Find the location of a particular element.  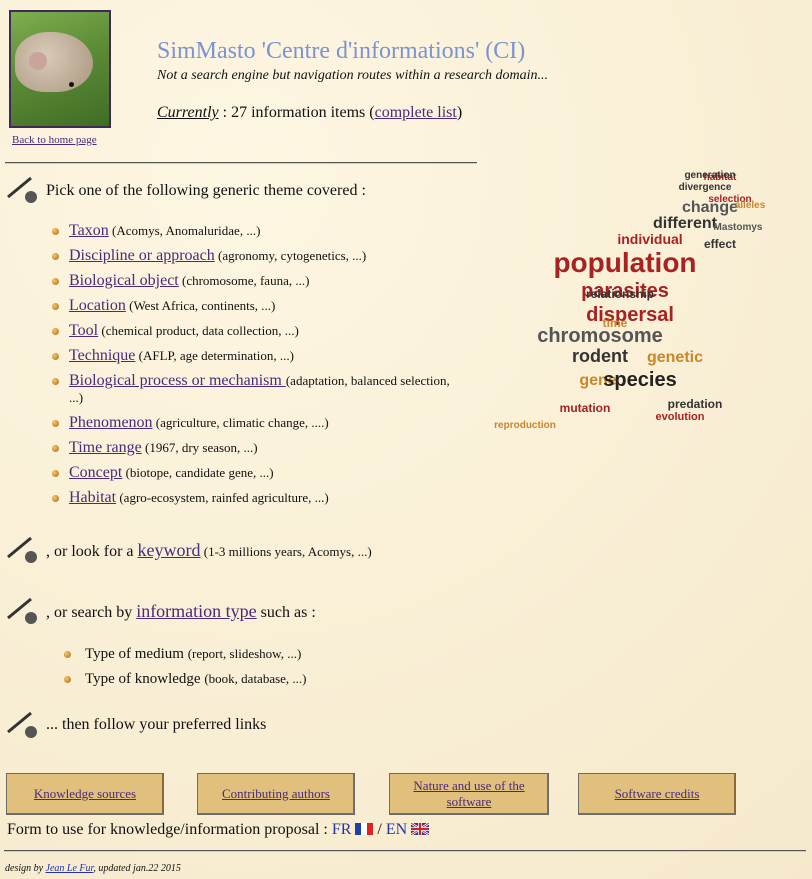

word-cloud-word: individual is located at coordinates (649, 239).